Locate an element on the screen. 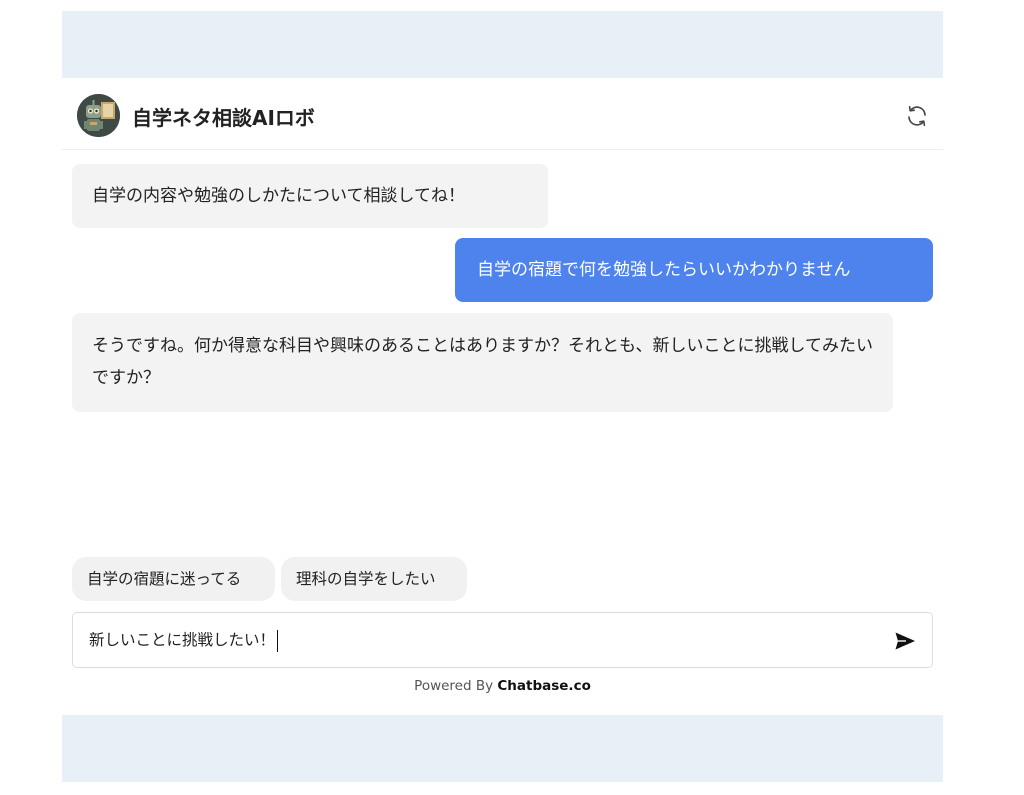  message-input-text: 新しいことに挑戦したい！ is located at coordinates (182, 640).